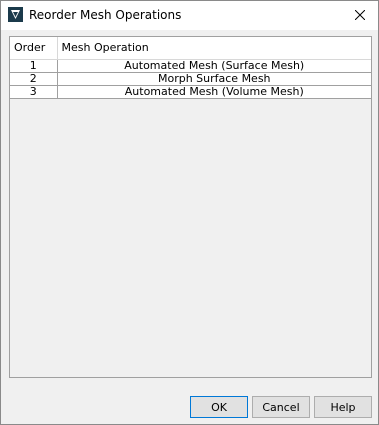  What do you see at coordinates (105, 15) in the screenshot?
I see `window-title: Reorder Mesh Operations` at bounding box center [105, 15].